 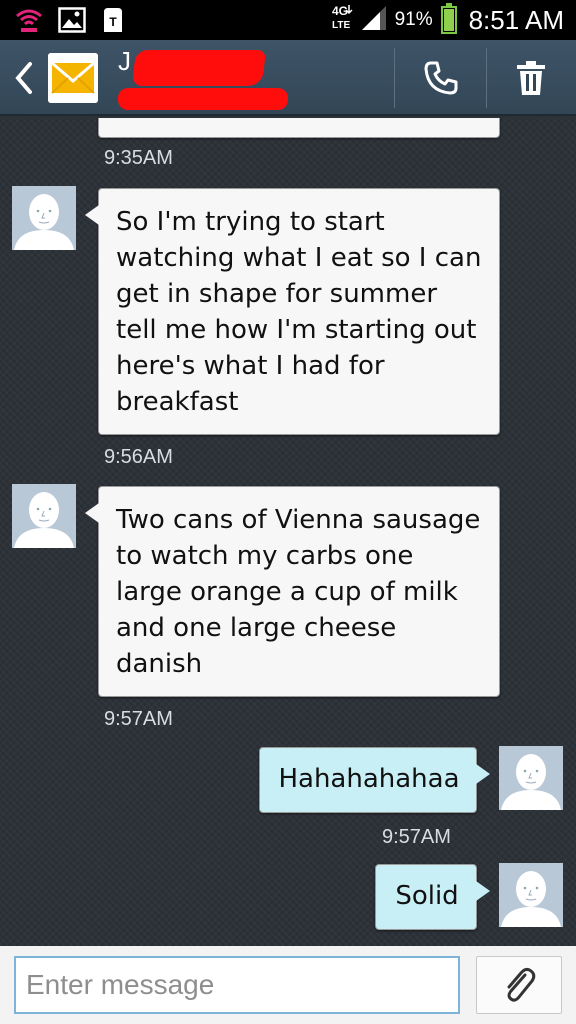 I want to click on tmobile-icon: T, so click(x=113, y=22).